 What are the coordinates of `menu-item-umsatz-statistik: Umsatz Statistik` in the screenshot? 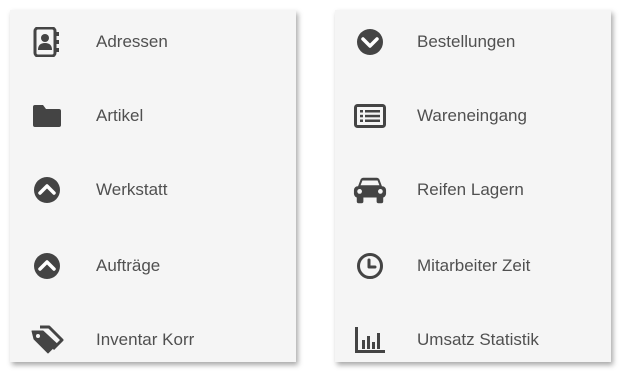 It's located at (473, 340).